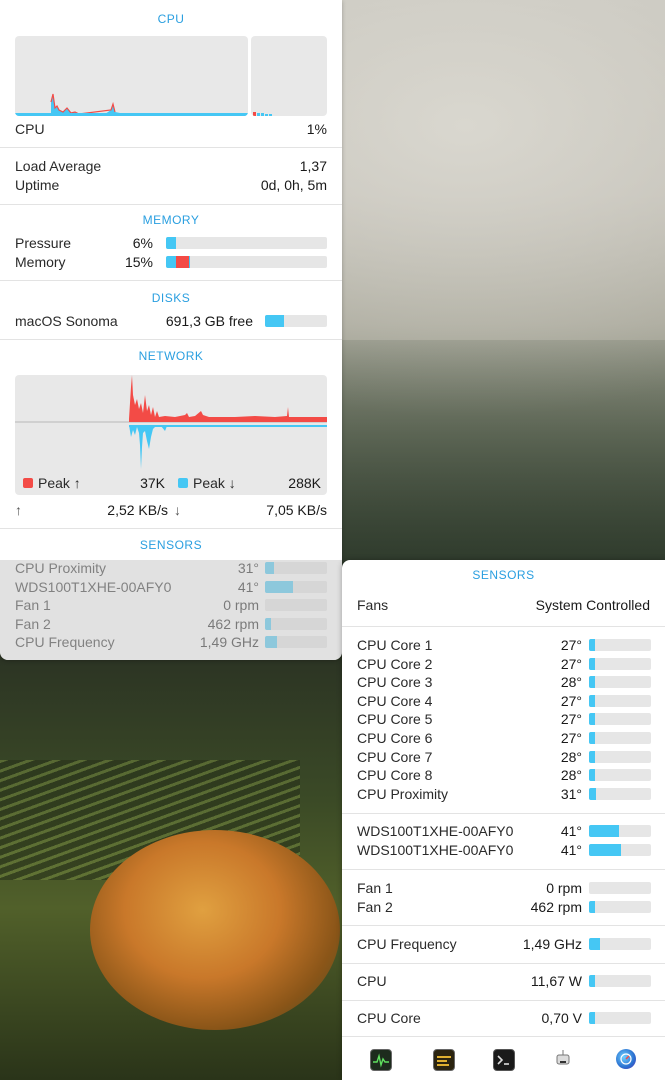 Image resolution: width=665 pixels, height=1080 pixels. What do you see at coordinates (209, 321) in the screenshot?
I see `disk-free-value: 691,3 GB free` at bounding box center [209, 321].